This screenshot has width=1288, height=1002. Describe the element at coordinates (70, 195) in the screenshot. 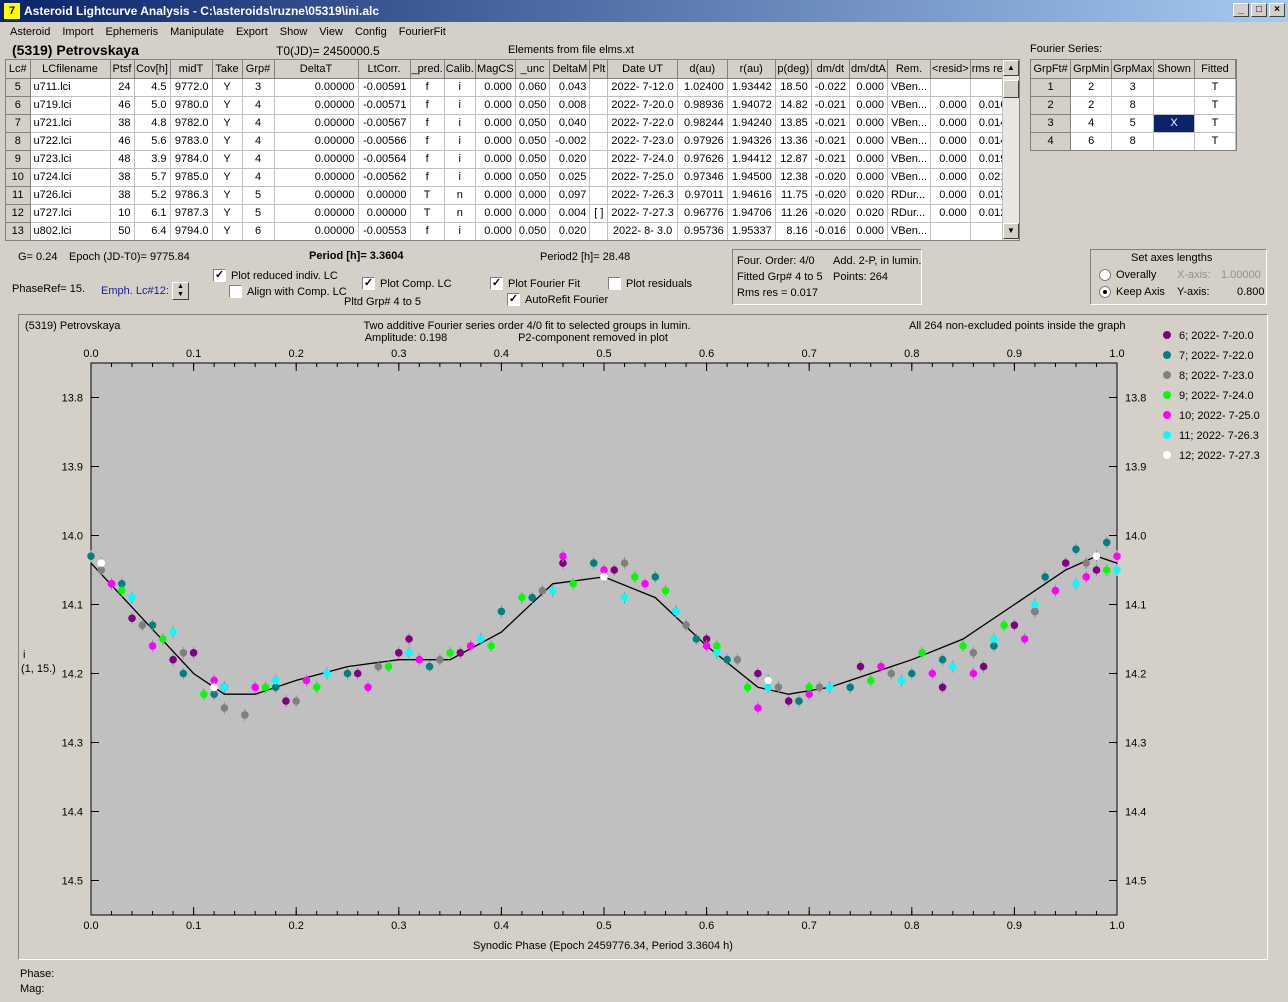

I see `lc-cell: u726.lci` at that location.